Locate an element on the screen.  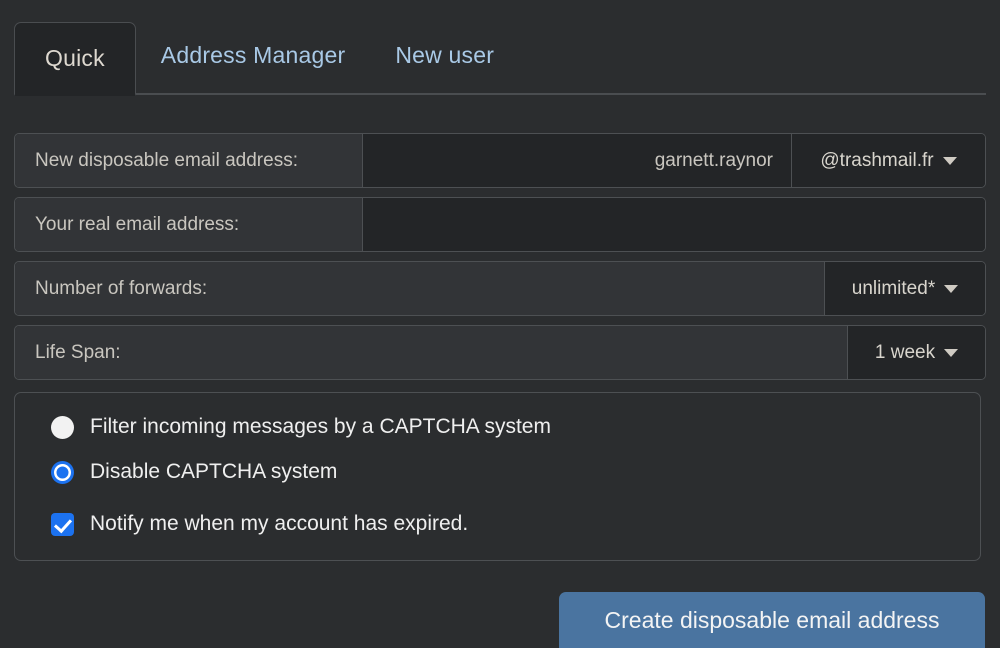
option-disable-captcha-label: Disable CAPTCHA system is located at coordinates (214, 471).